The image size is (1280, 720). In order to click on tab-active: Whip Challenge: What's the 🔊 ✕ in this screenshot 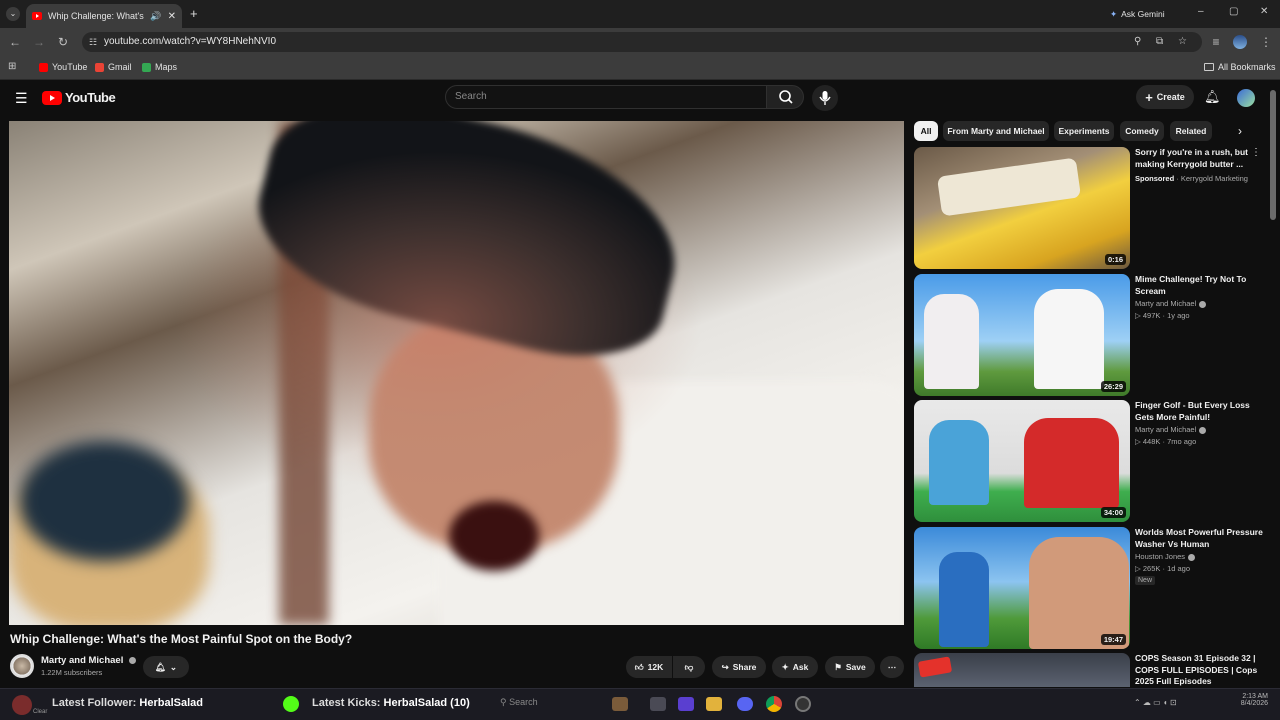, I will do `click(104, 16)`.